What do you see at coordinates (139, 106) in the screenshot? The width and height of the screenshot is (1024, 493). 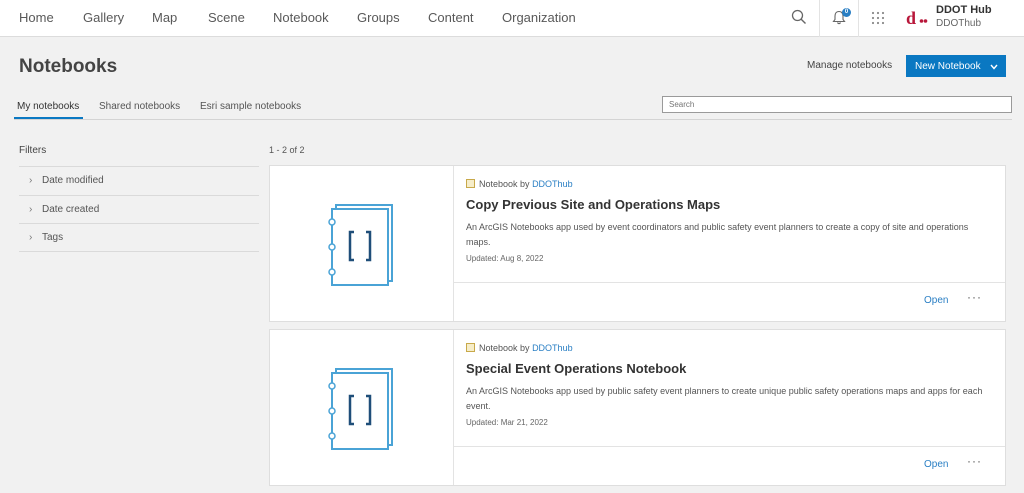 I see `tab-shared-notebooks: Shared notebooks` at bounding box center [139, 106].